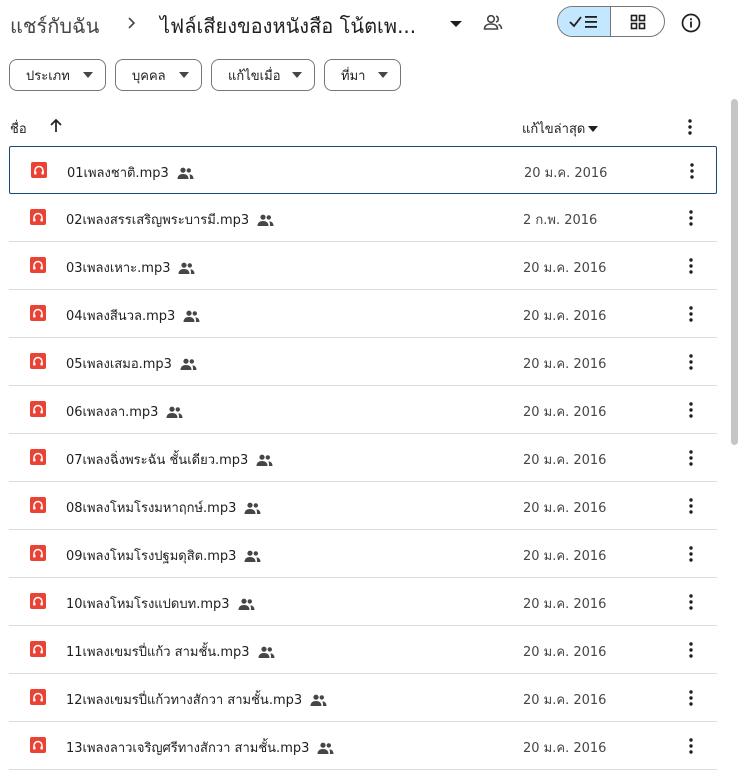 This screenshot has height=770, width=745. Describe the element at coordinates (151, 556) in the screenshot. I see `file-name: 09เพลงโหมโรงปฐมดุสิต.mp3` at that location.